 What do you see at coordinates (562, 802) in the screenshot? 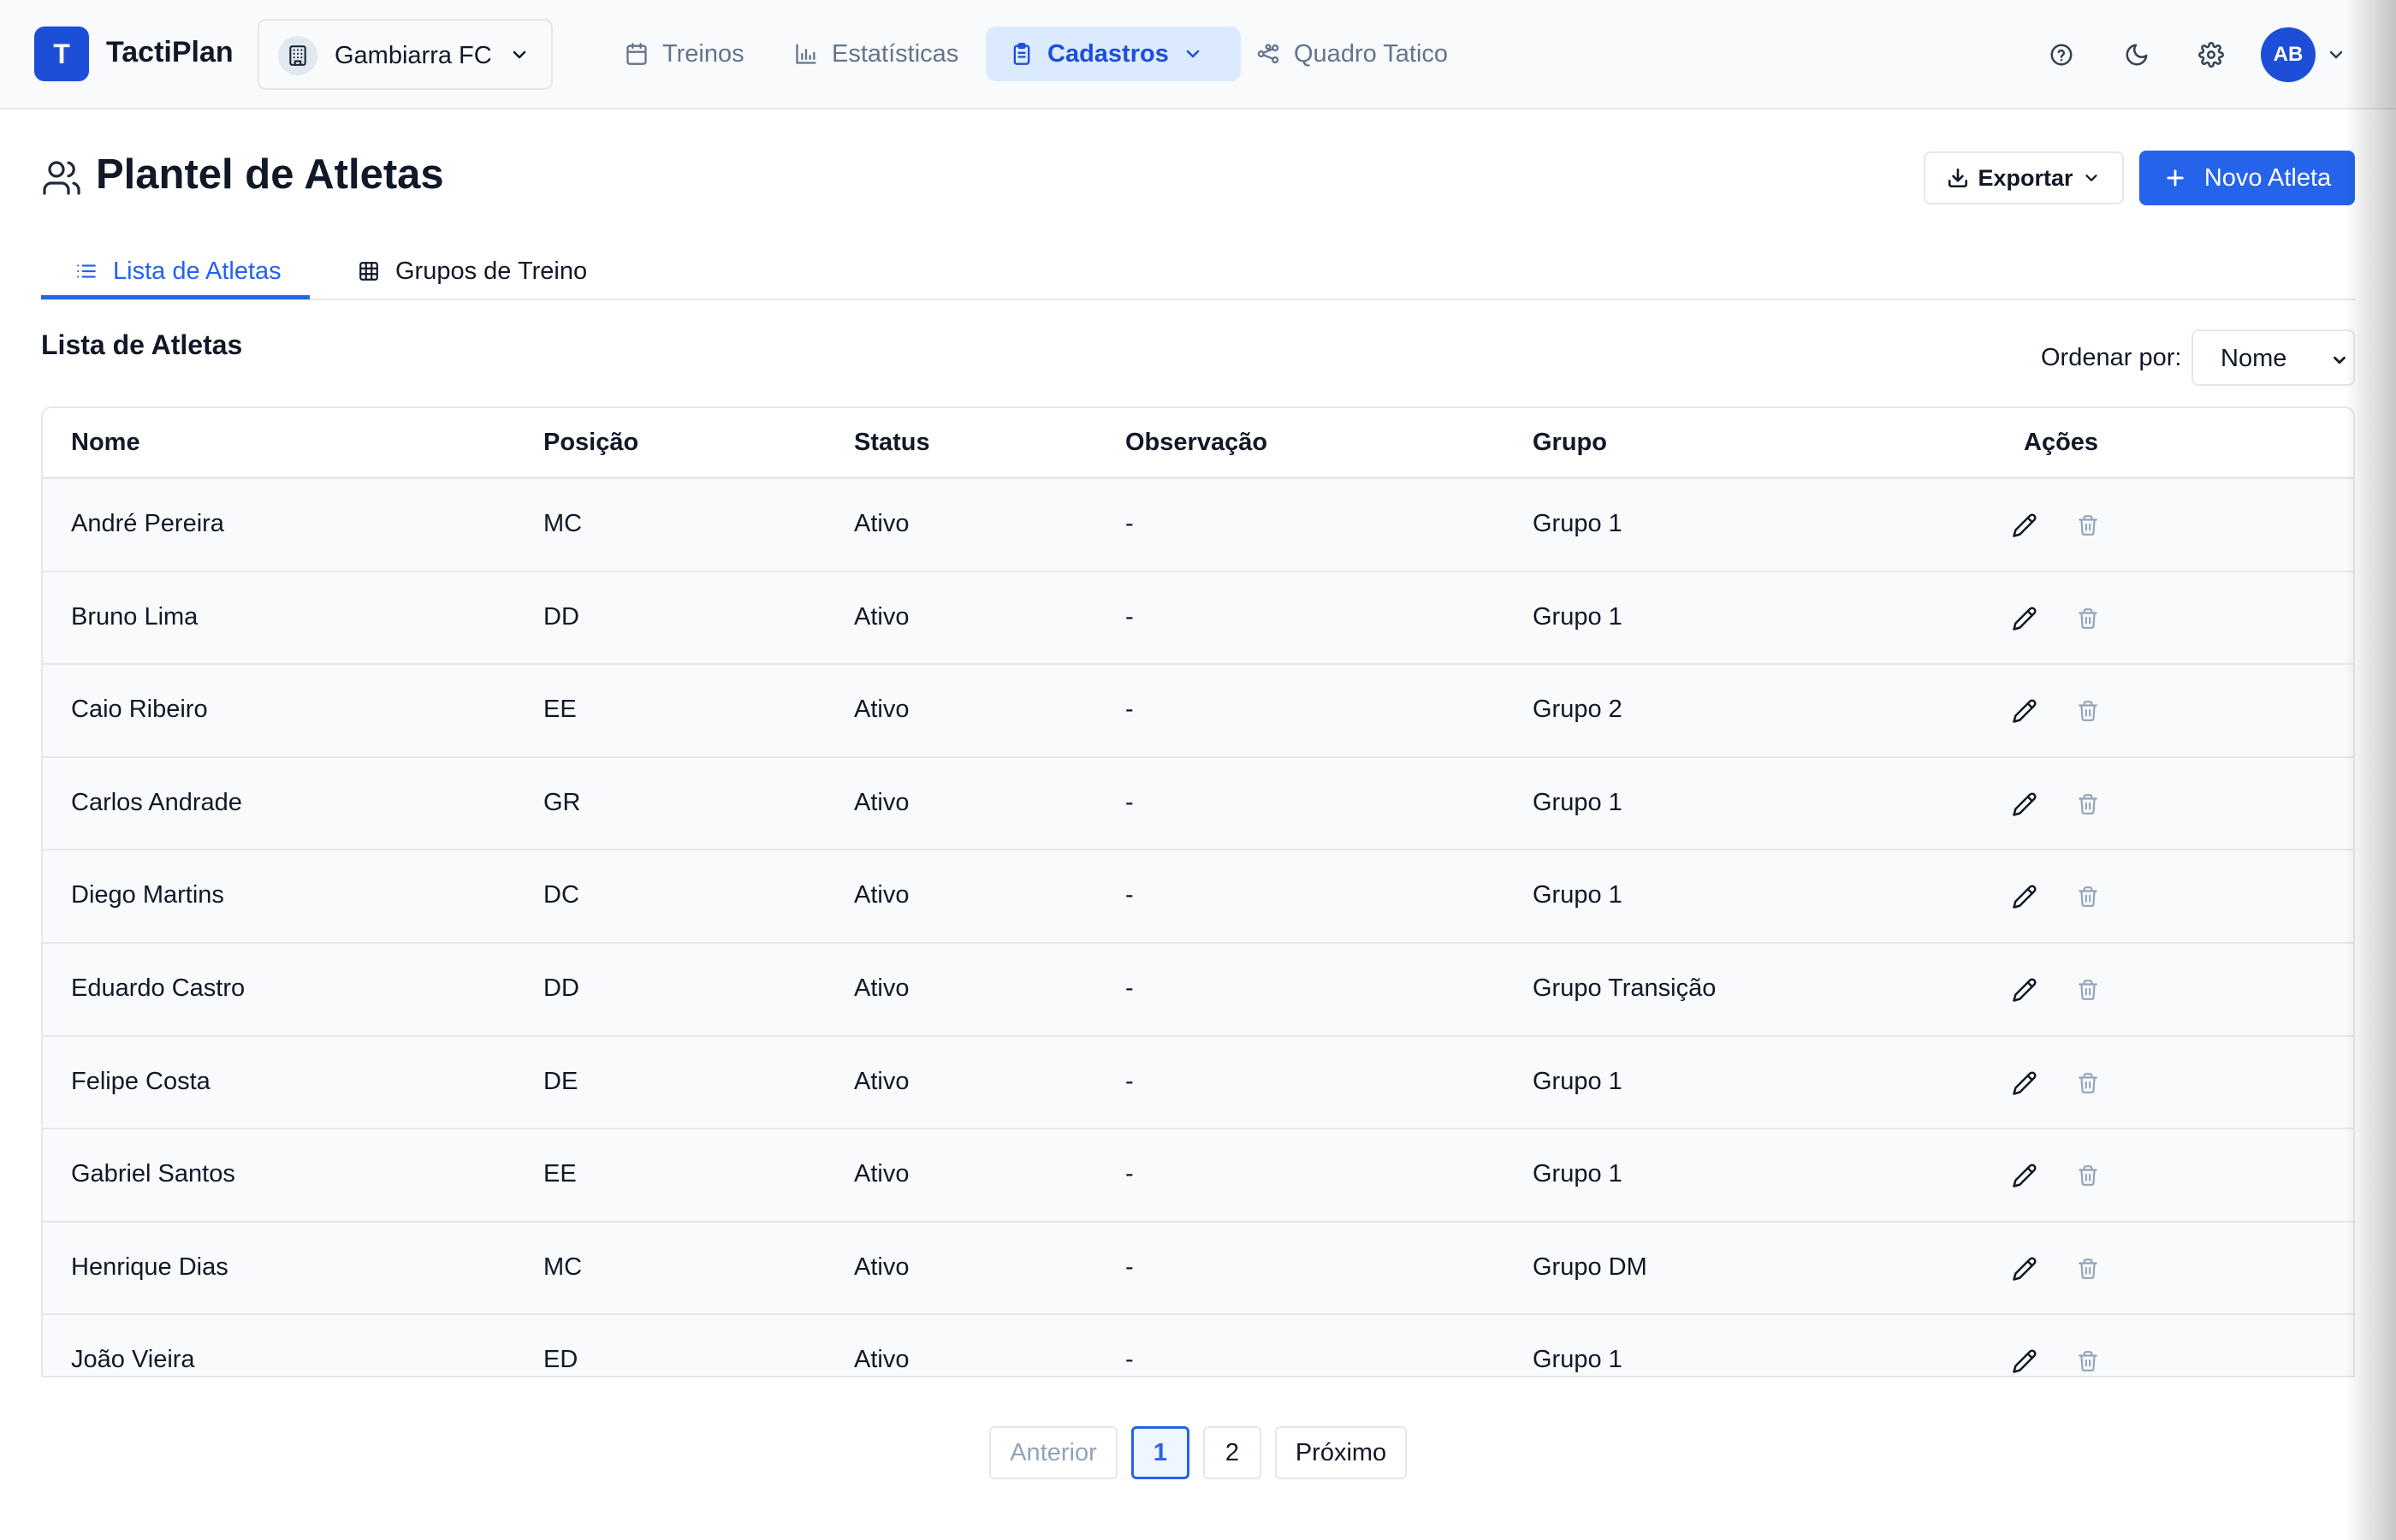
I see `cell-posicao: GR` at bounding box center [562, 802].